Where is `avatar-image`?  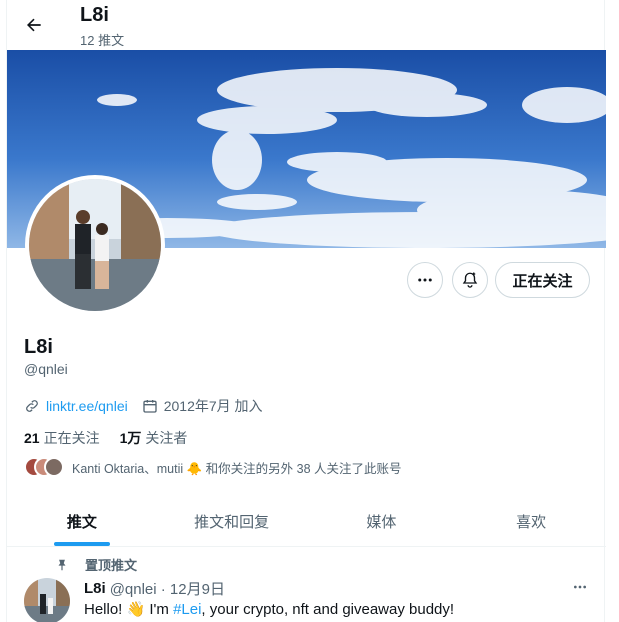
avatar-image is located at coordinates (95, 245).